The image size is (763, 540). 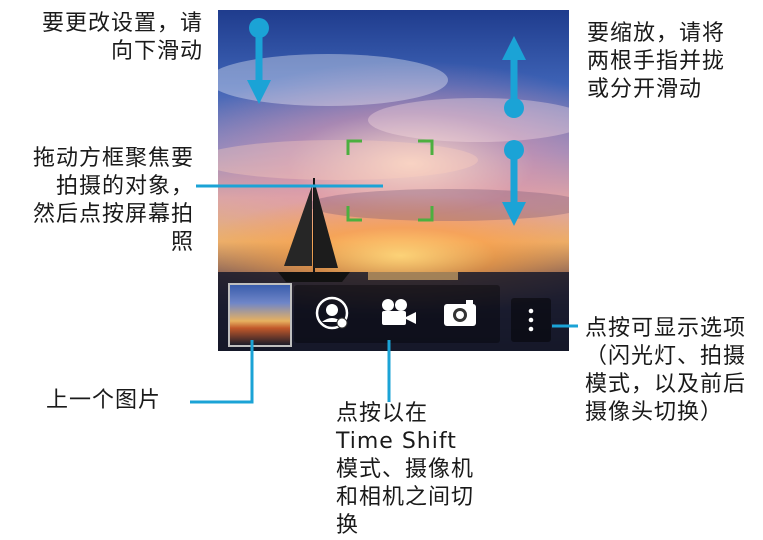 I want to click on camera-mode-button, so click(x=460, y=313).